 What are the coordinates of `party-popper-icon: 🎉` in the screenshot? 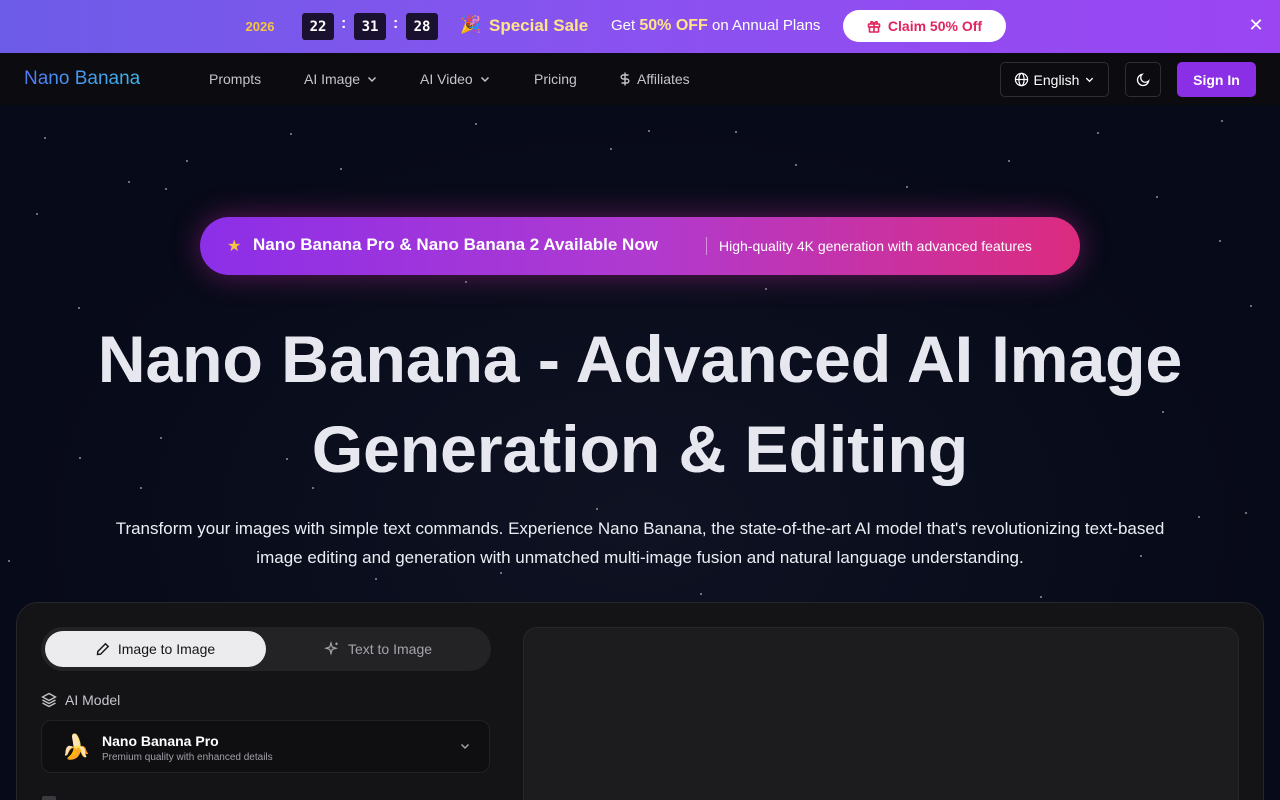 It's located at (471, 24).